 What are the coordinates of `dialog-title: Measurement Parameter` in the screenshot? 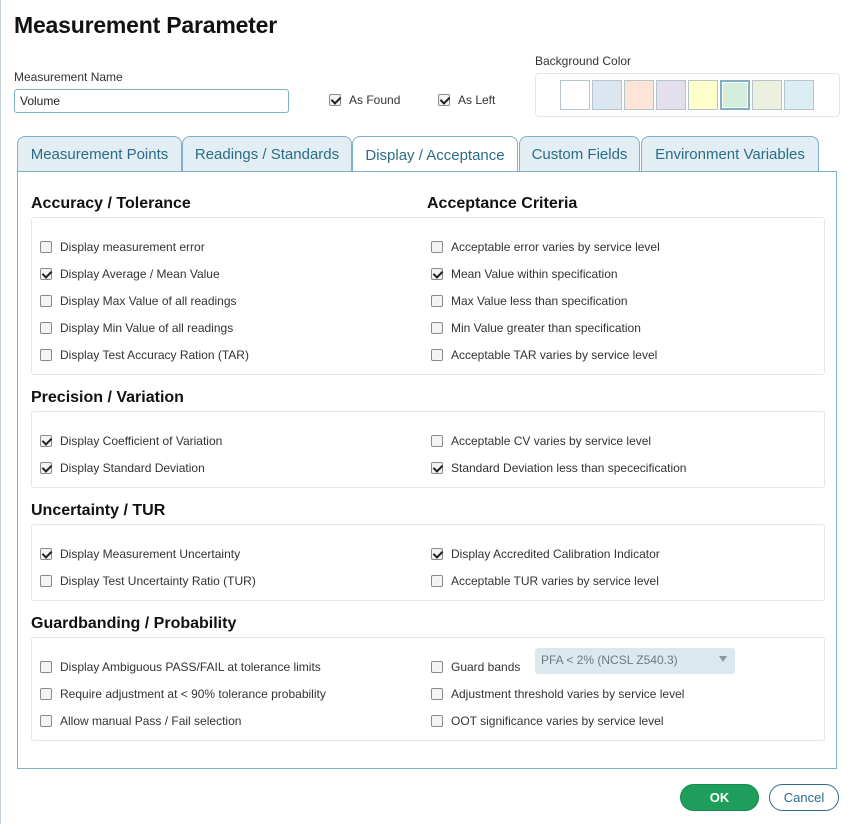 It's located at (145, 25).